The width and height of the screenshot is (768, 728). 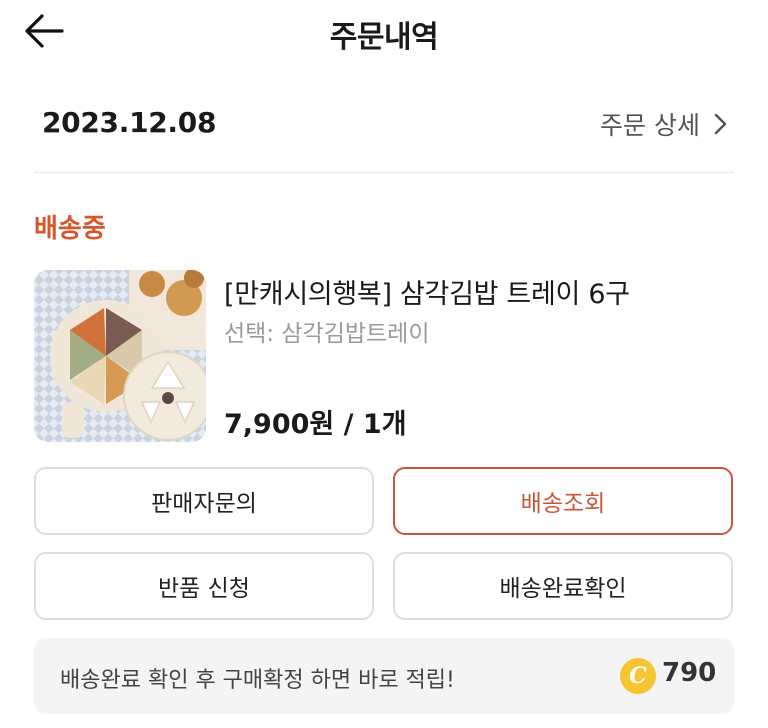 What do you see at coordinates (384, 126) in the screenshot?
I see `order-date-row: 2023.12.08 주문 상세` at bounding box center [384, 126].